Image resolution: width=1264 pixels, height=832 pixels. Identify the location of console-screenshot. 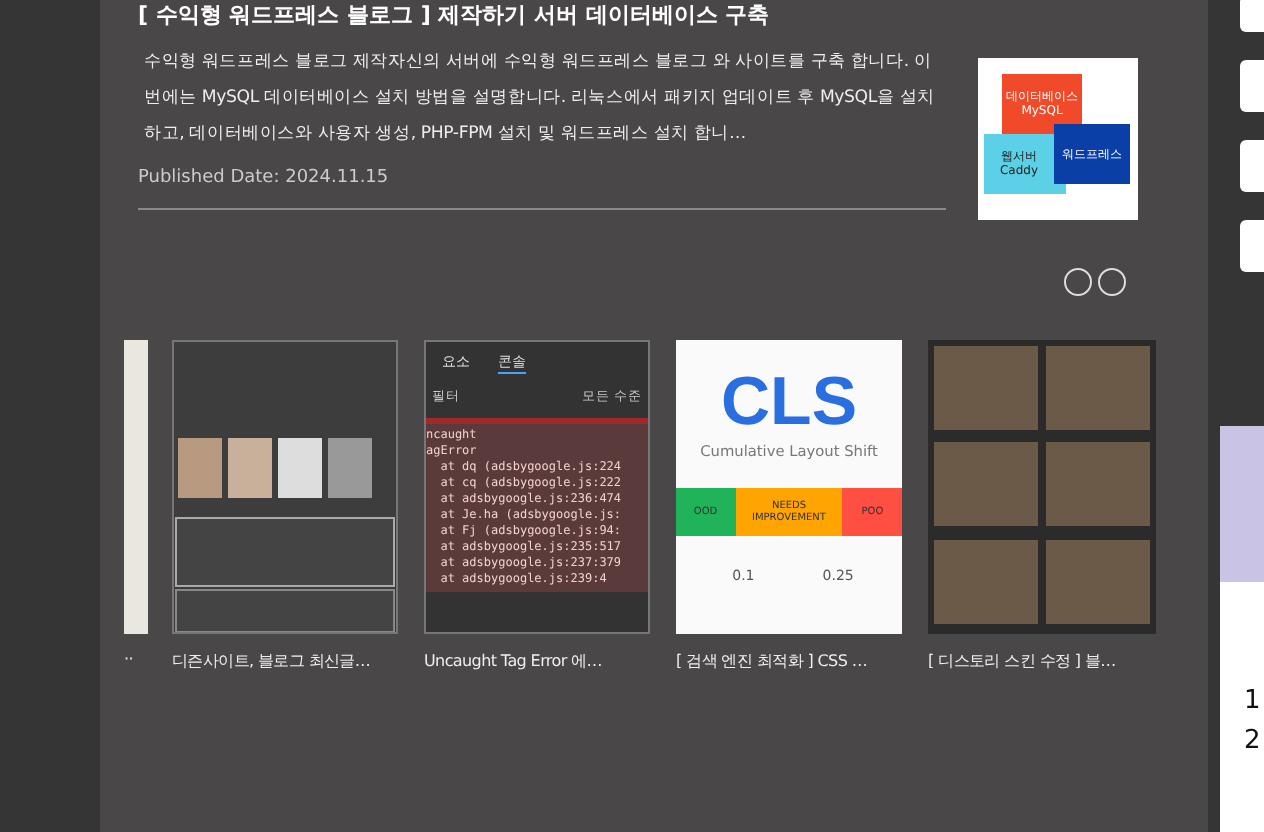
(537, 487).